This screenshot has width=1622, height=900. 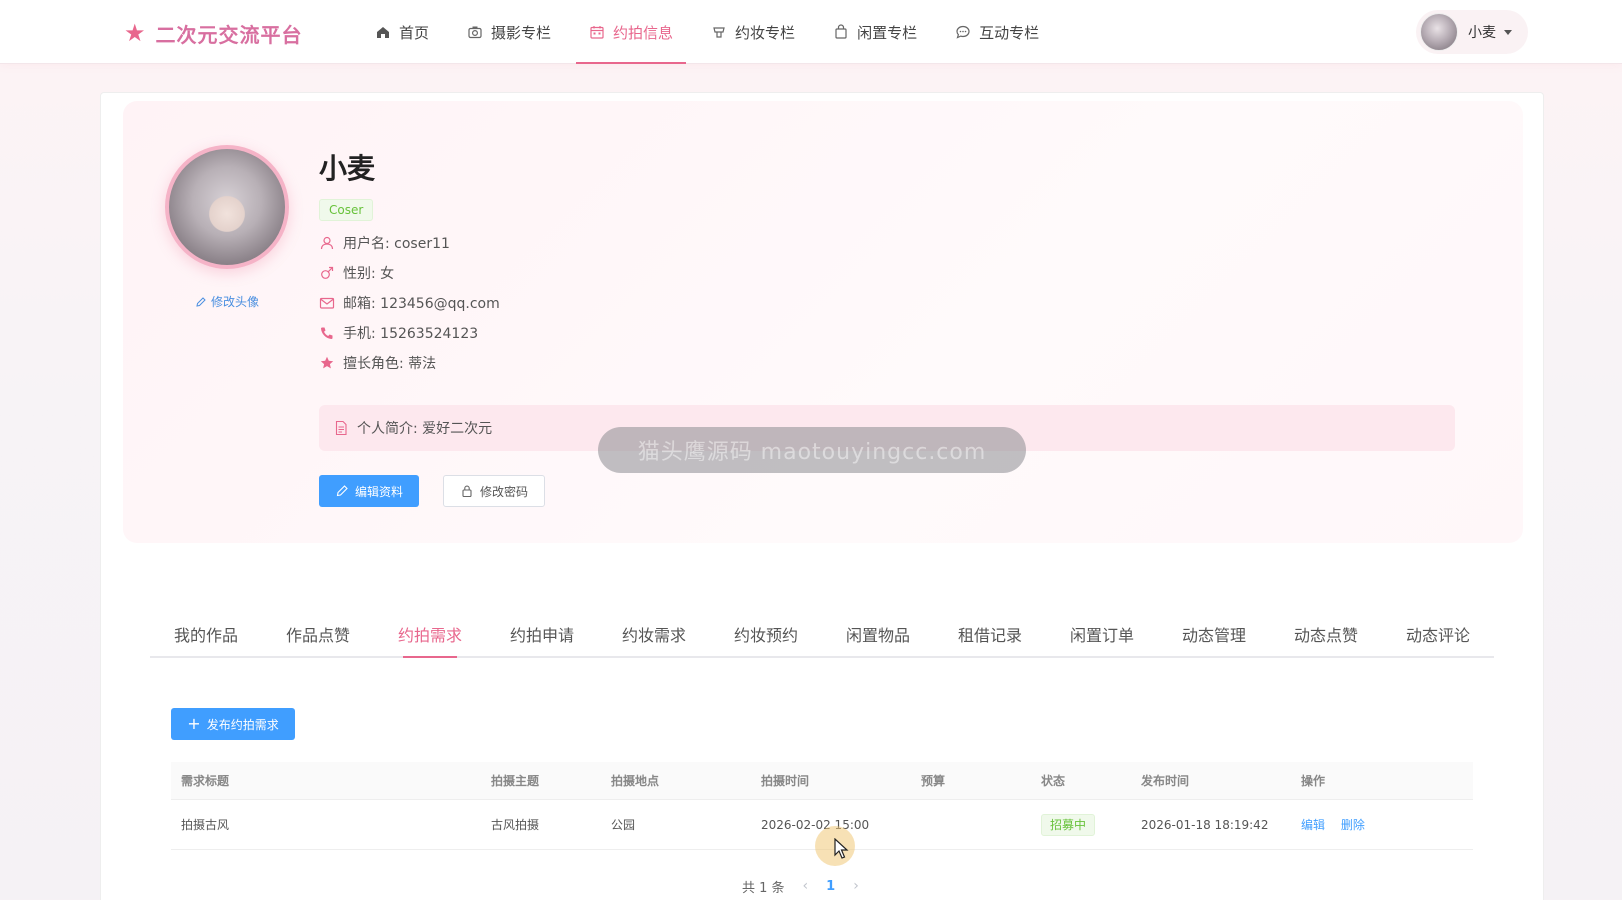 I want to click on table-header: 需求标题 拍摄主题 拍摄地点 拍摄时间 预算 状态 发布时间 操作, so click(x=822, y=781).